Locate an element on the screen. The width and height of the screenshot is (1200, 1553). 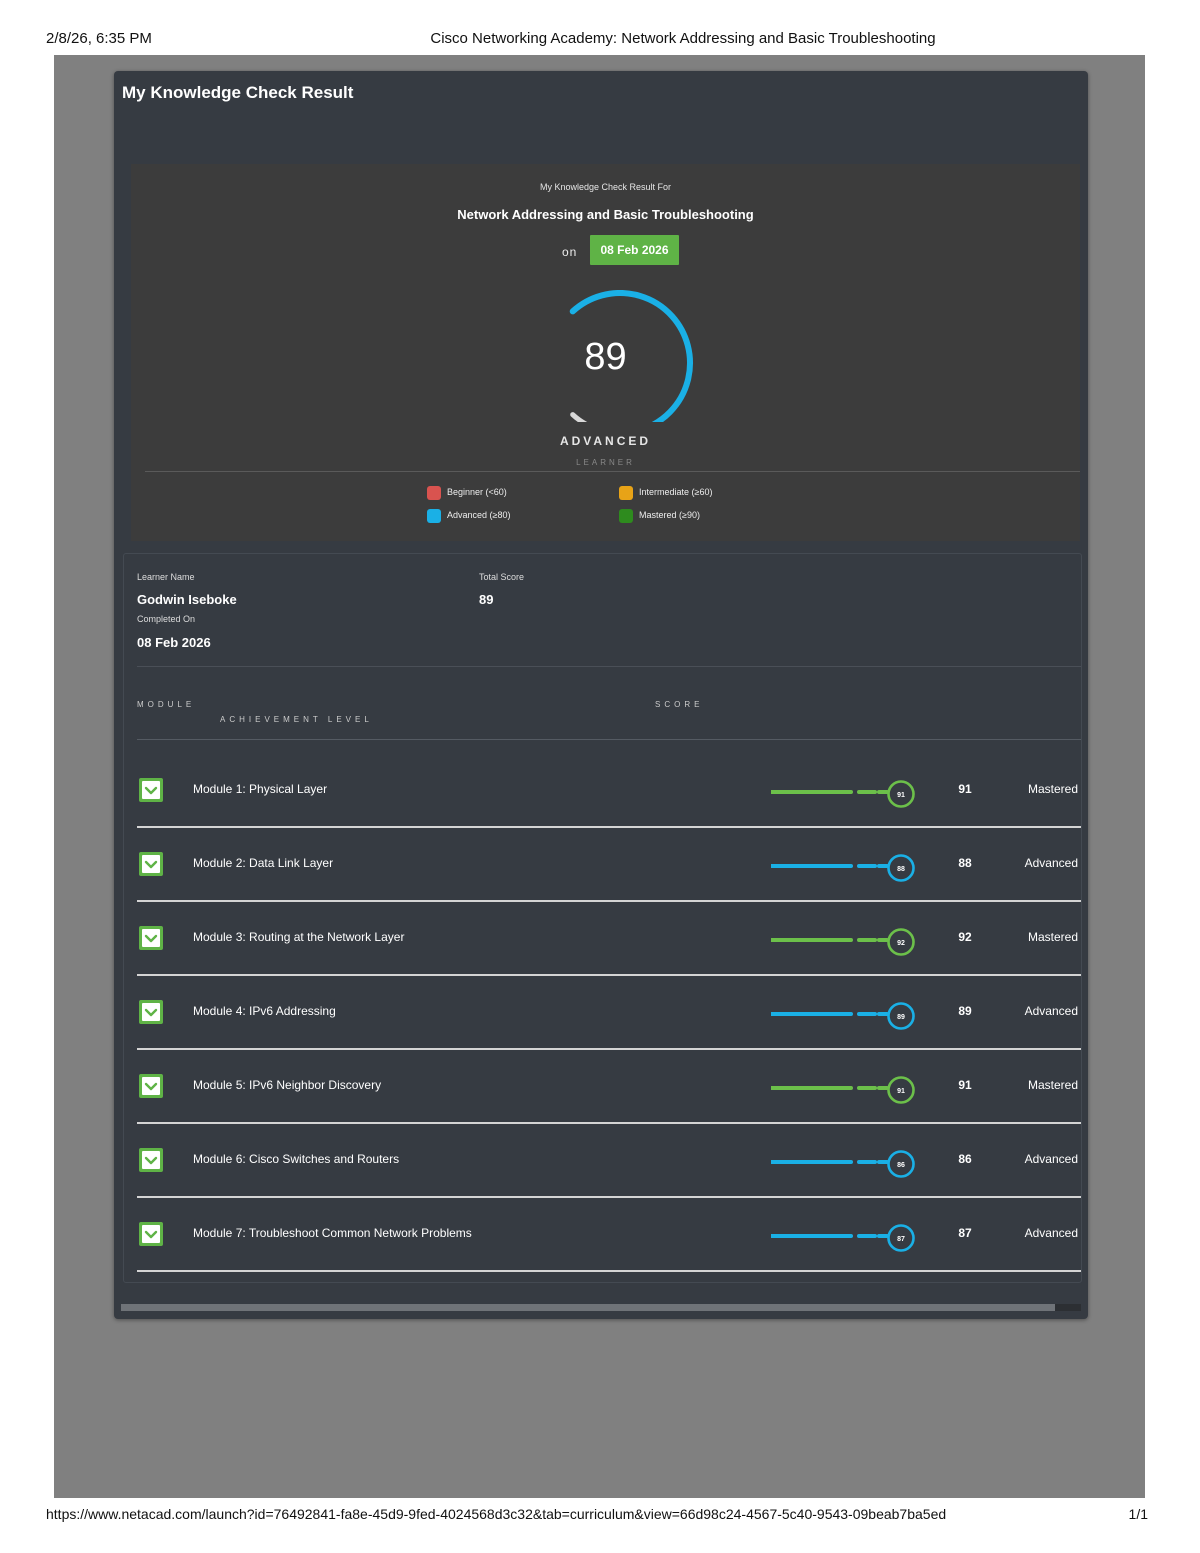
result-for-label: My Knowledge Check Result For is located at coordinates (605, 187).